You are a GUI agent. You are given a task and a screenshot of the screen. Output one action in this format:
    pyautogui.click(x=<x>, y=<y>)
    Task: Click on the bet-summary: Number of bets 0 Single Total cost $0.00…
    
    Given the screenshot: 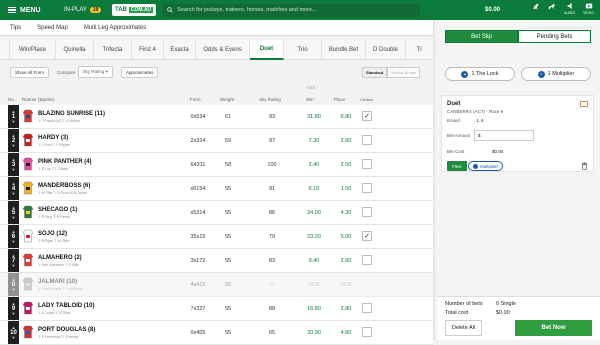 What is the action you would take?
    pyautogui.click(x=518, y=318)
    